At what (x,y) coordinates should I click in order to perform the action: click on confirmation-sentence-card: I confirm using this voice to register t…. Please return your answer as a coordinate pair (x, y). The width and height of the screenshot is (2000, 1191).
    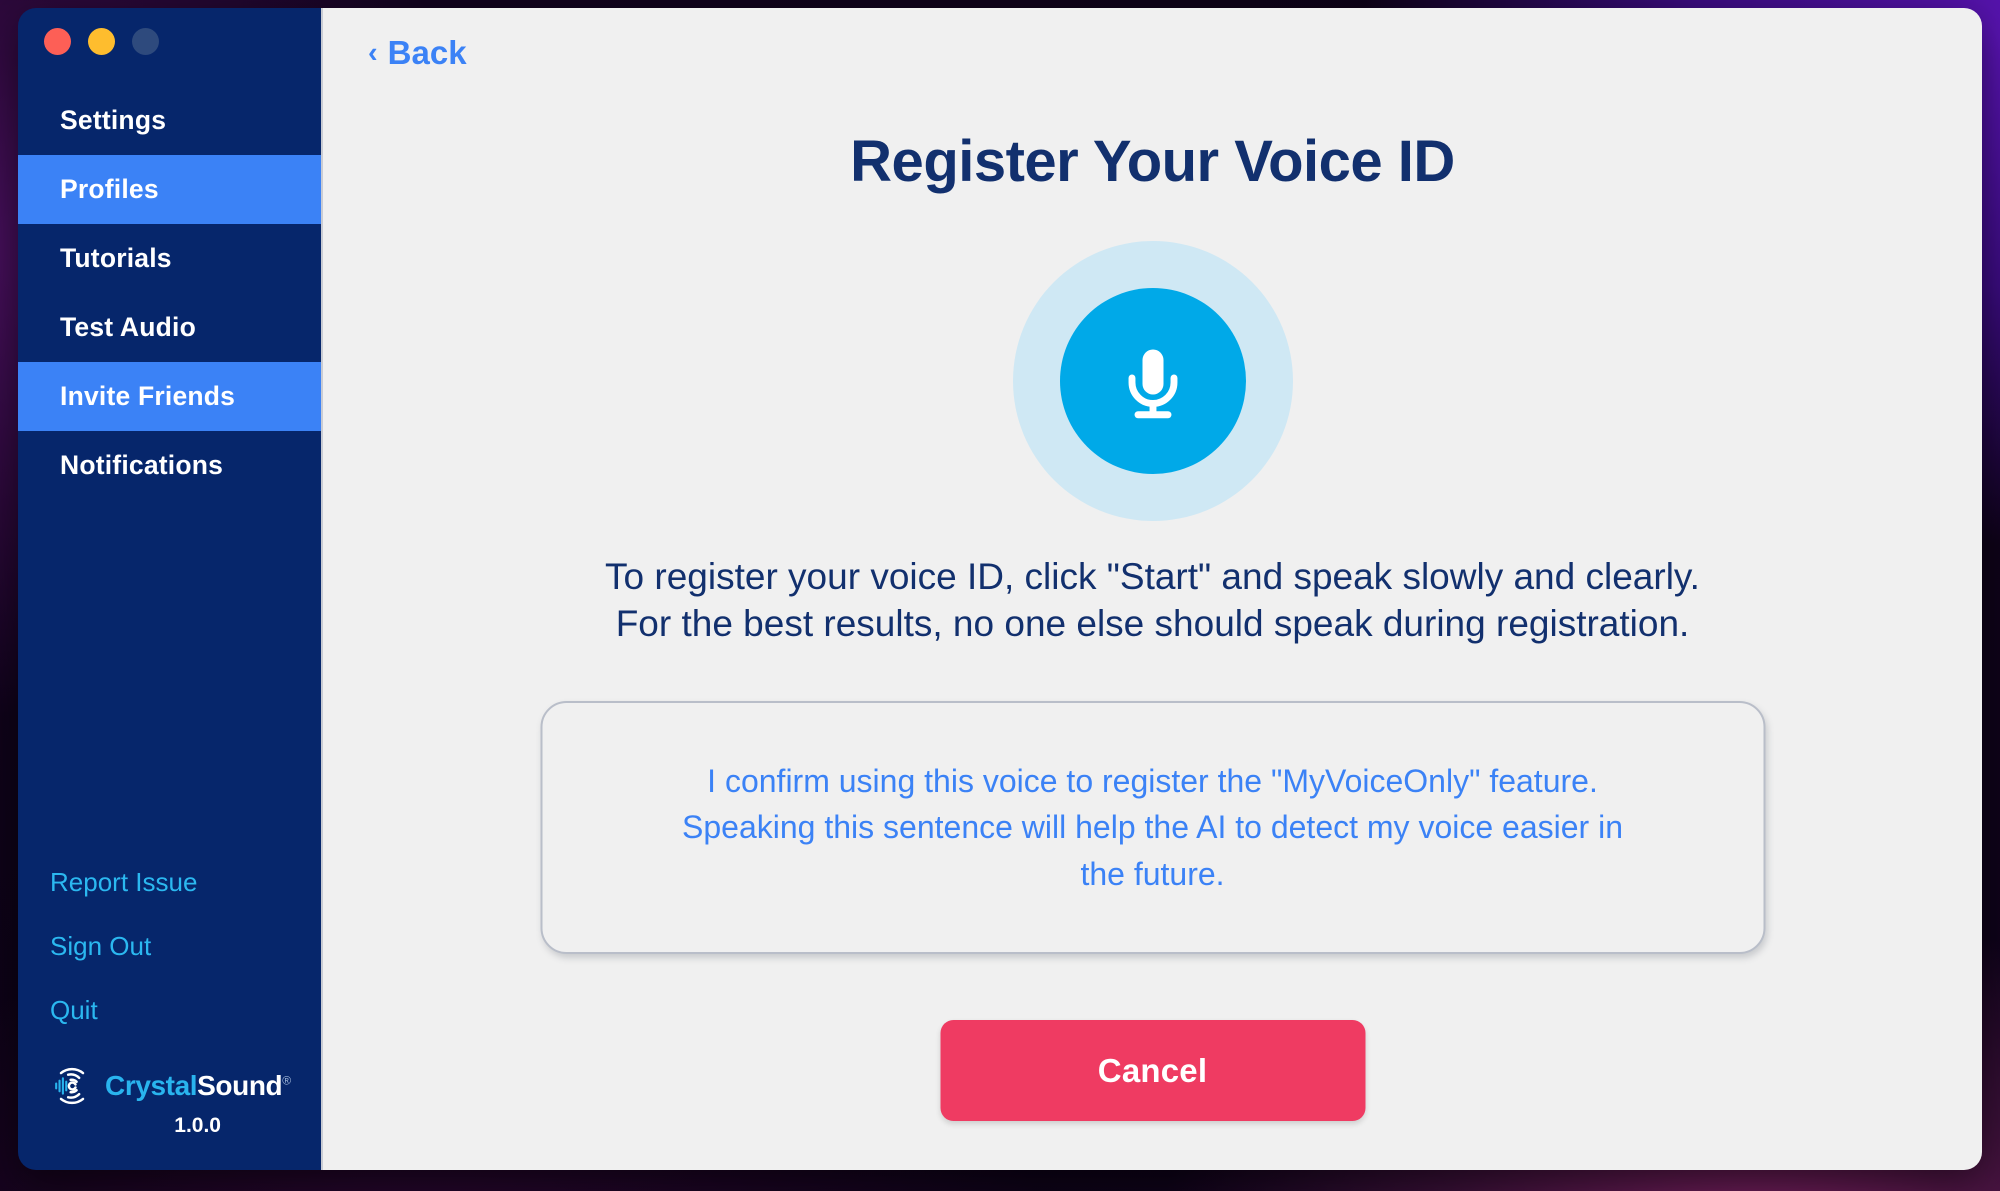
    Looking at the image, I should click on (1152, 827).